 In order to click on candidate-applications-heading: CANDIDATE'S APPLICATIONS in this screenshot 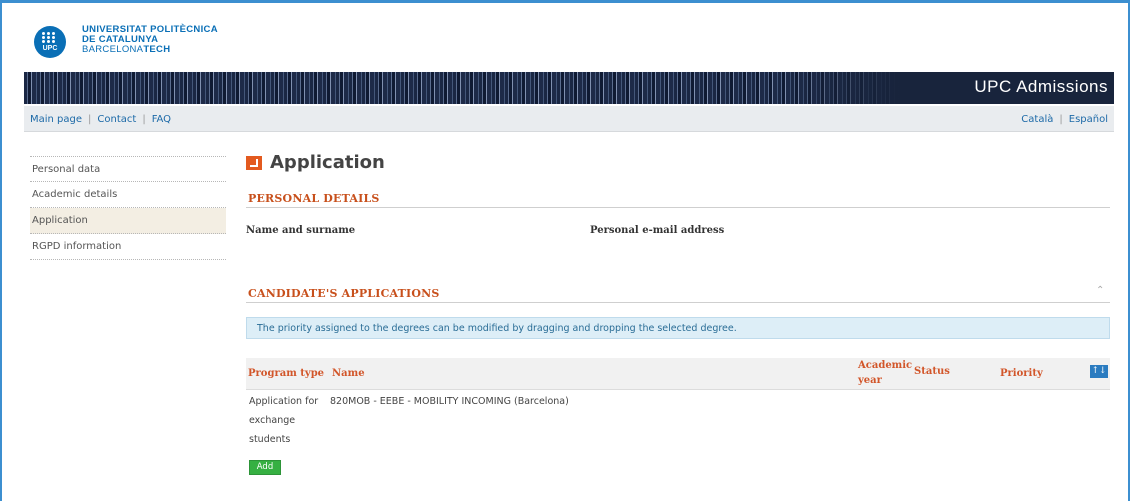, I will do `click(344, 293)`.